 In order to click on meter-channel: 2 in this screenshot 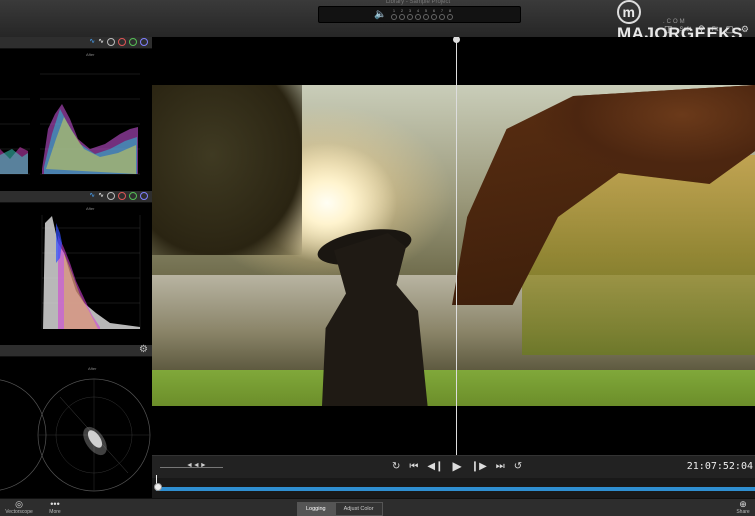, I will do `click(402, 14)`.